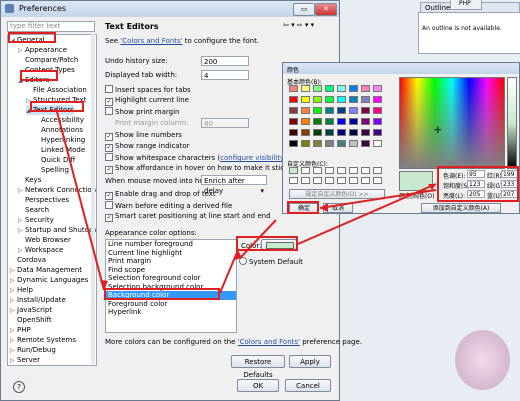 The width and height of the screenshot is (520, 401). Describe the element at coordinates (229, 271) in the screenshot. I see `arrow-list-to-color` at that location.